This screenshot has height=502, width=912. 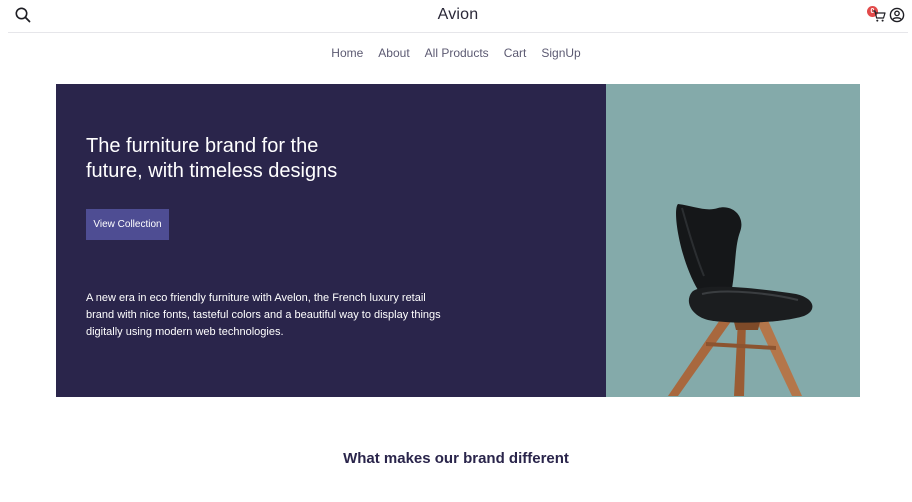 What do you see at coordinates (740, 300) in the screenshot?
I see `chair-image` at bounding box center [740, 300].